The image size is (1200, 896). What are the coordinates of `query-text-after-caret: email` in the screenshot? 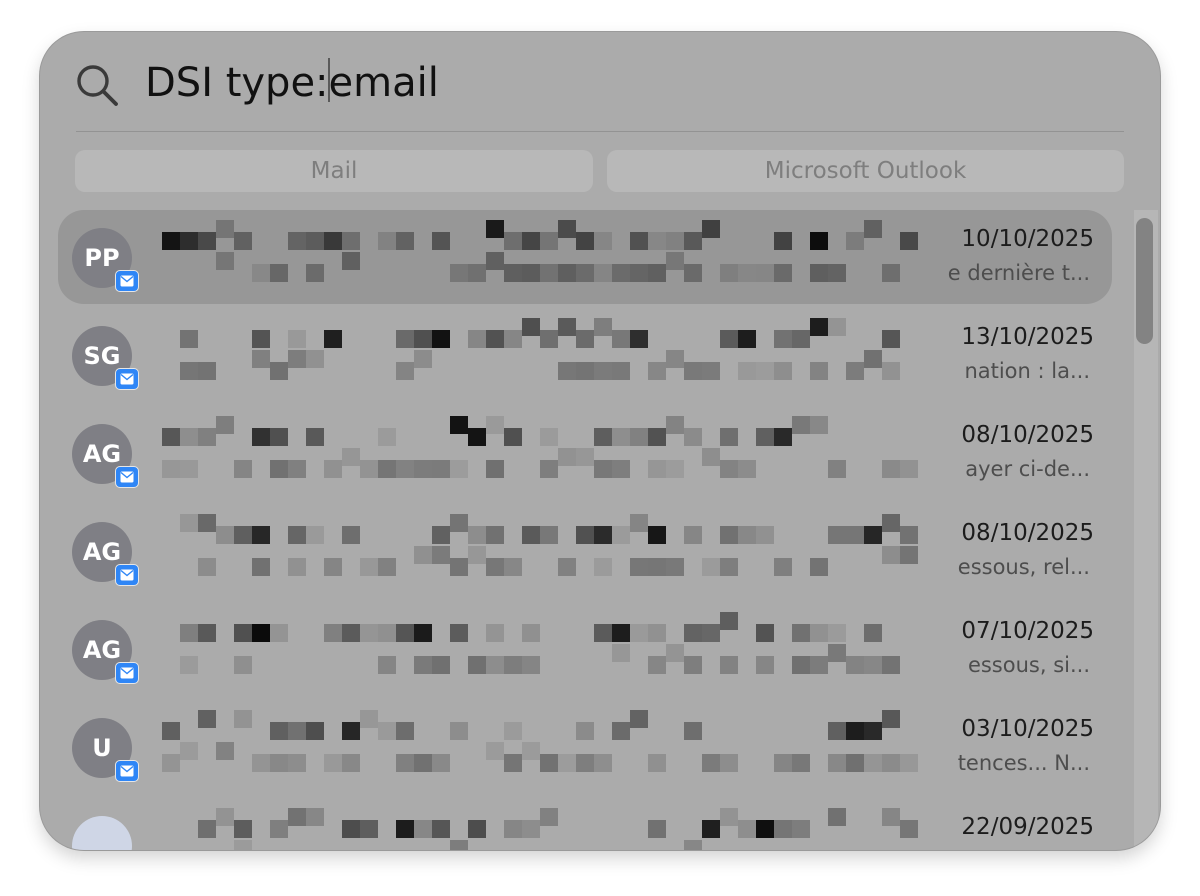 It's located at (383, 83).